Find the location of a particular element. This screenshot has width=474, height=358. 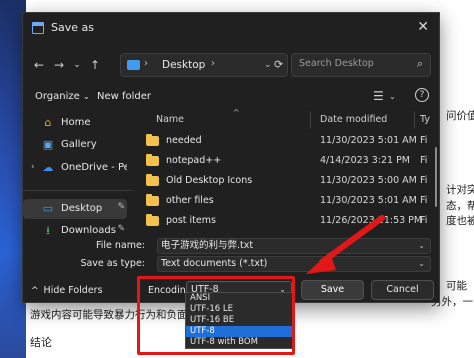

file-name: needed is located at coordinates (184, 140).